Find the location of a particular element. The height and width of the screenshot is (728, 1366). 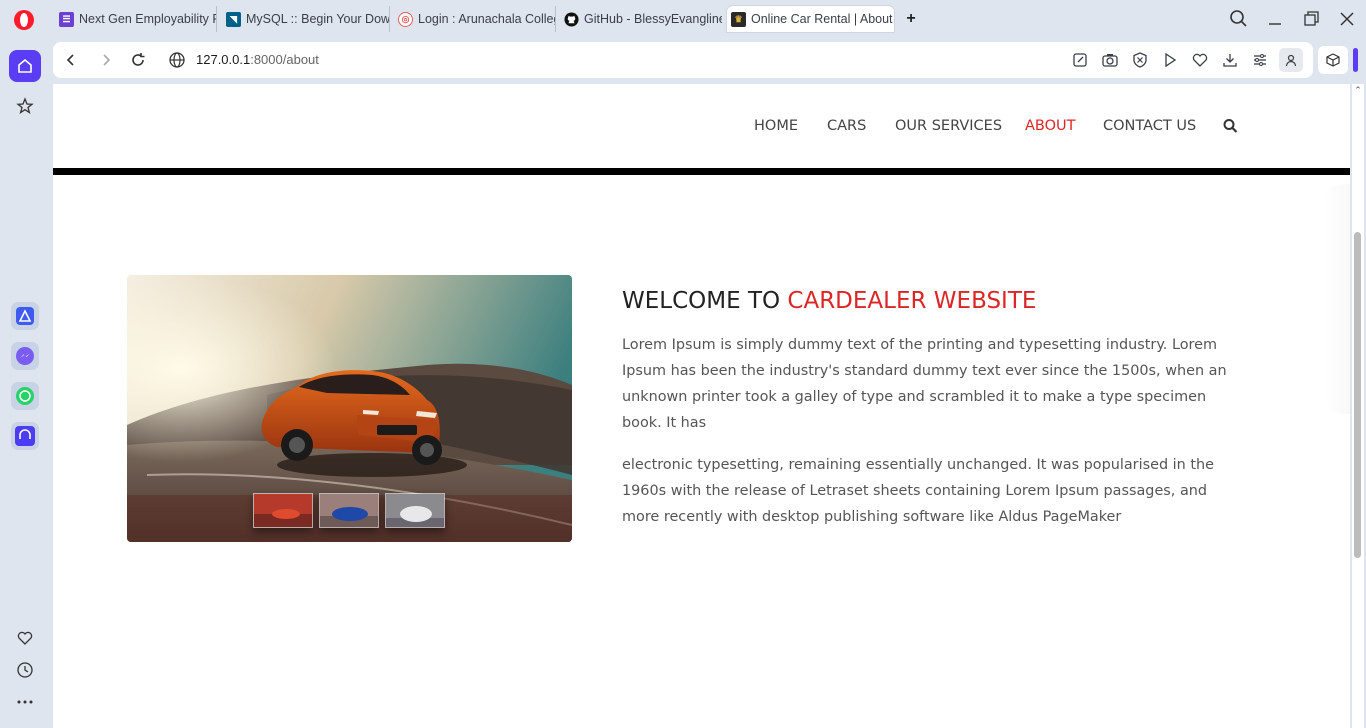

more-options-button is located at coordinates (25, 702).